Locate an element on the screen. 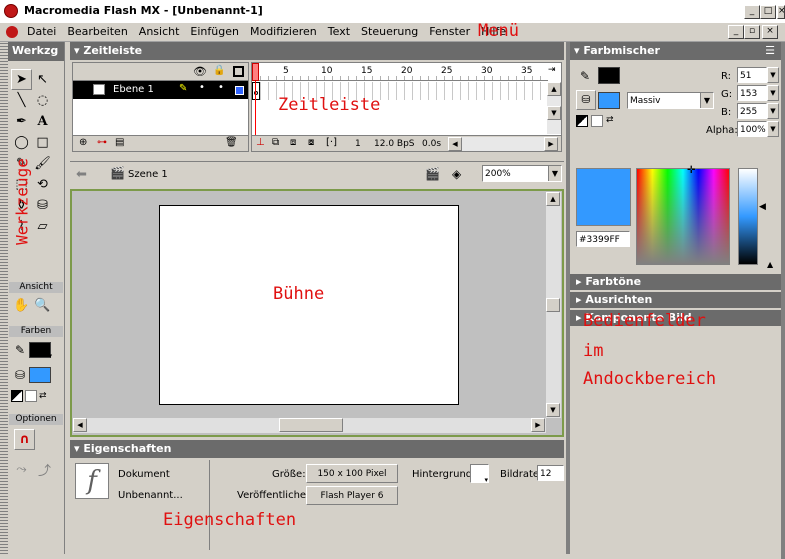 This screenshot has height=559, width=785. framerate-input: 12 is located at coordinates (550, 473).